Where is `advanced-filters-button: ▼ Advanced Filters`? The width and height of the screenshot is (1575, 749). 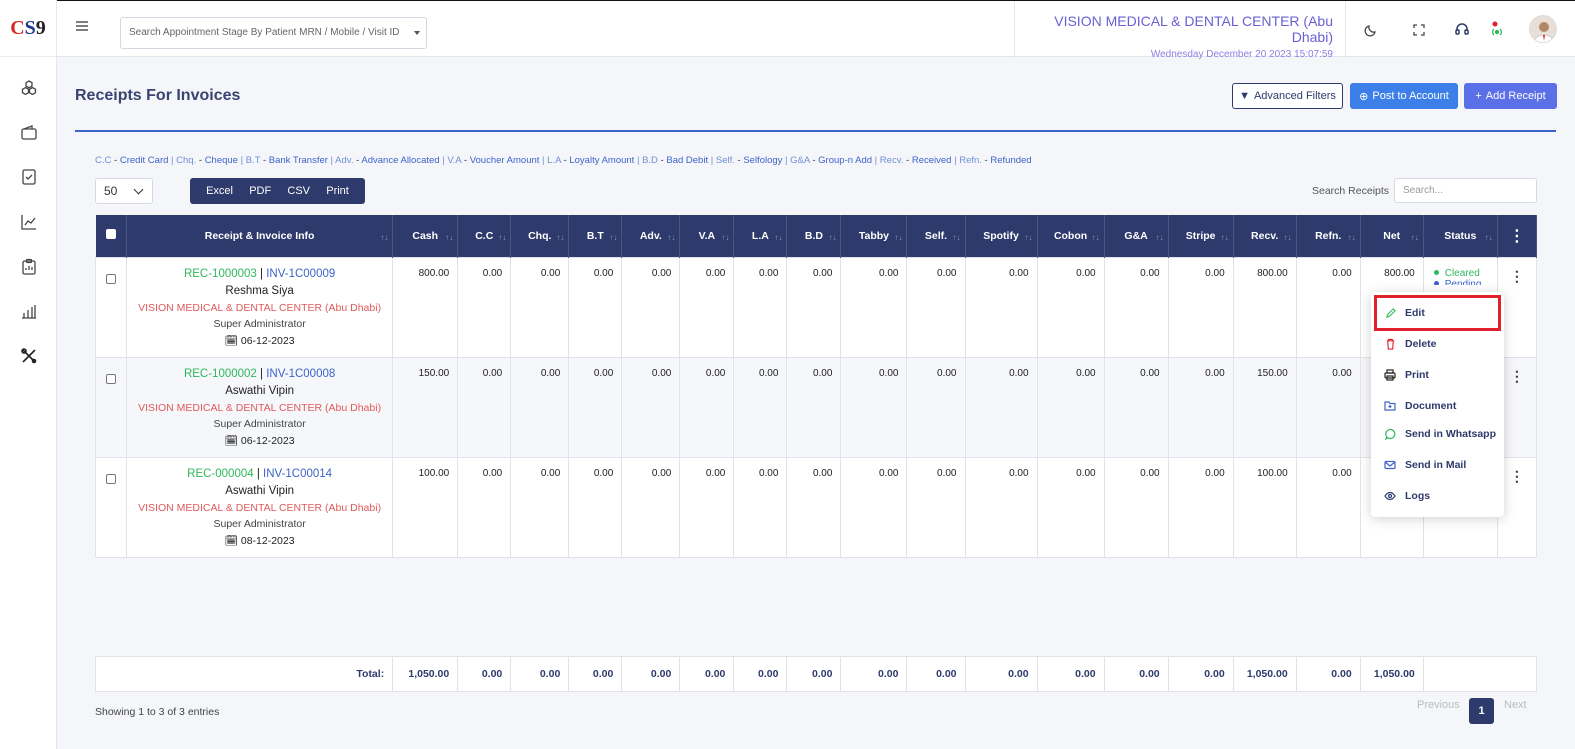 advanced-filters-button: ▼ Advanced Filters is located at coordinates (1287, 96).